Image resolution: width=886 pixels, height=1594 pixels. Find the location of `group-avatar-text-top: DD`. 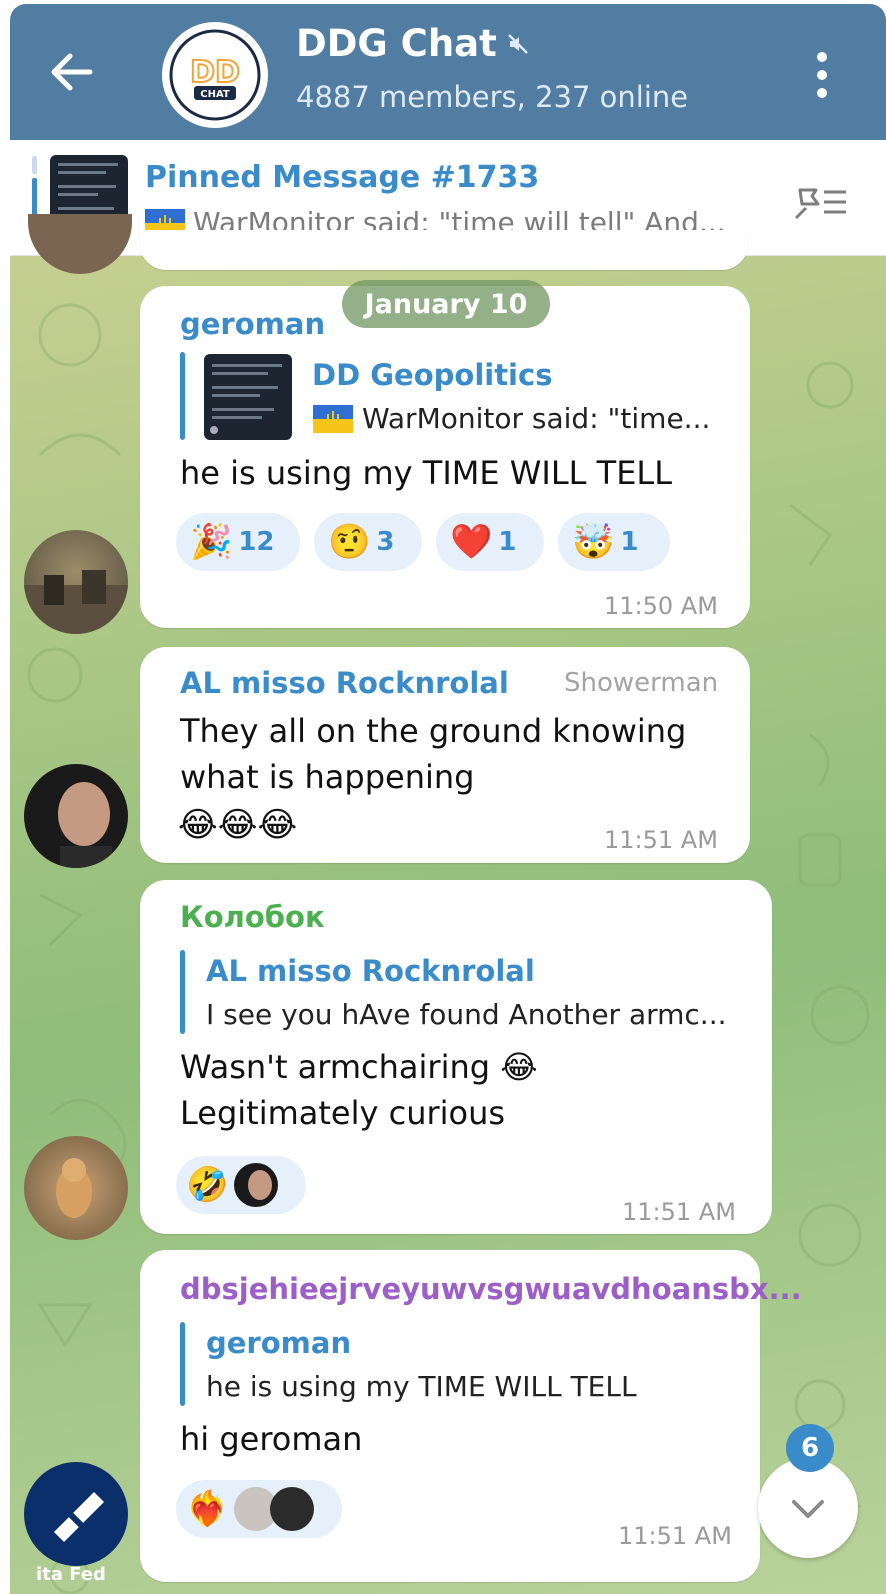

group-avatar-text-top: DD is located at coordinates (215, 72).